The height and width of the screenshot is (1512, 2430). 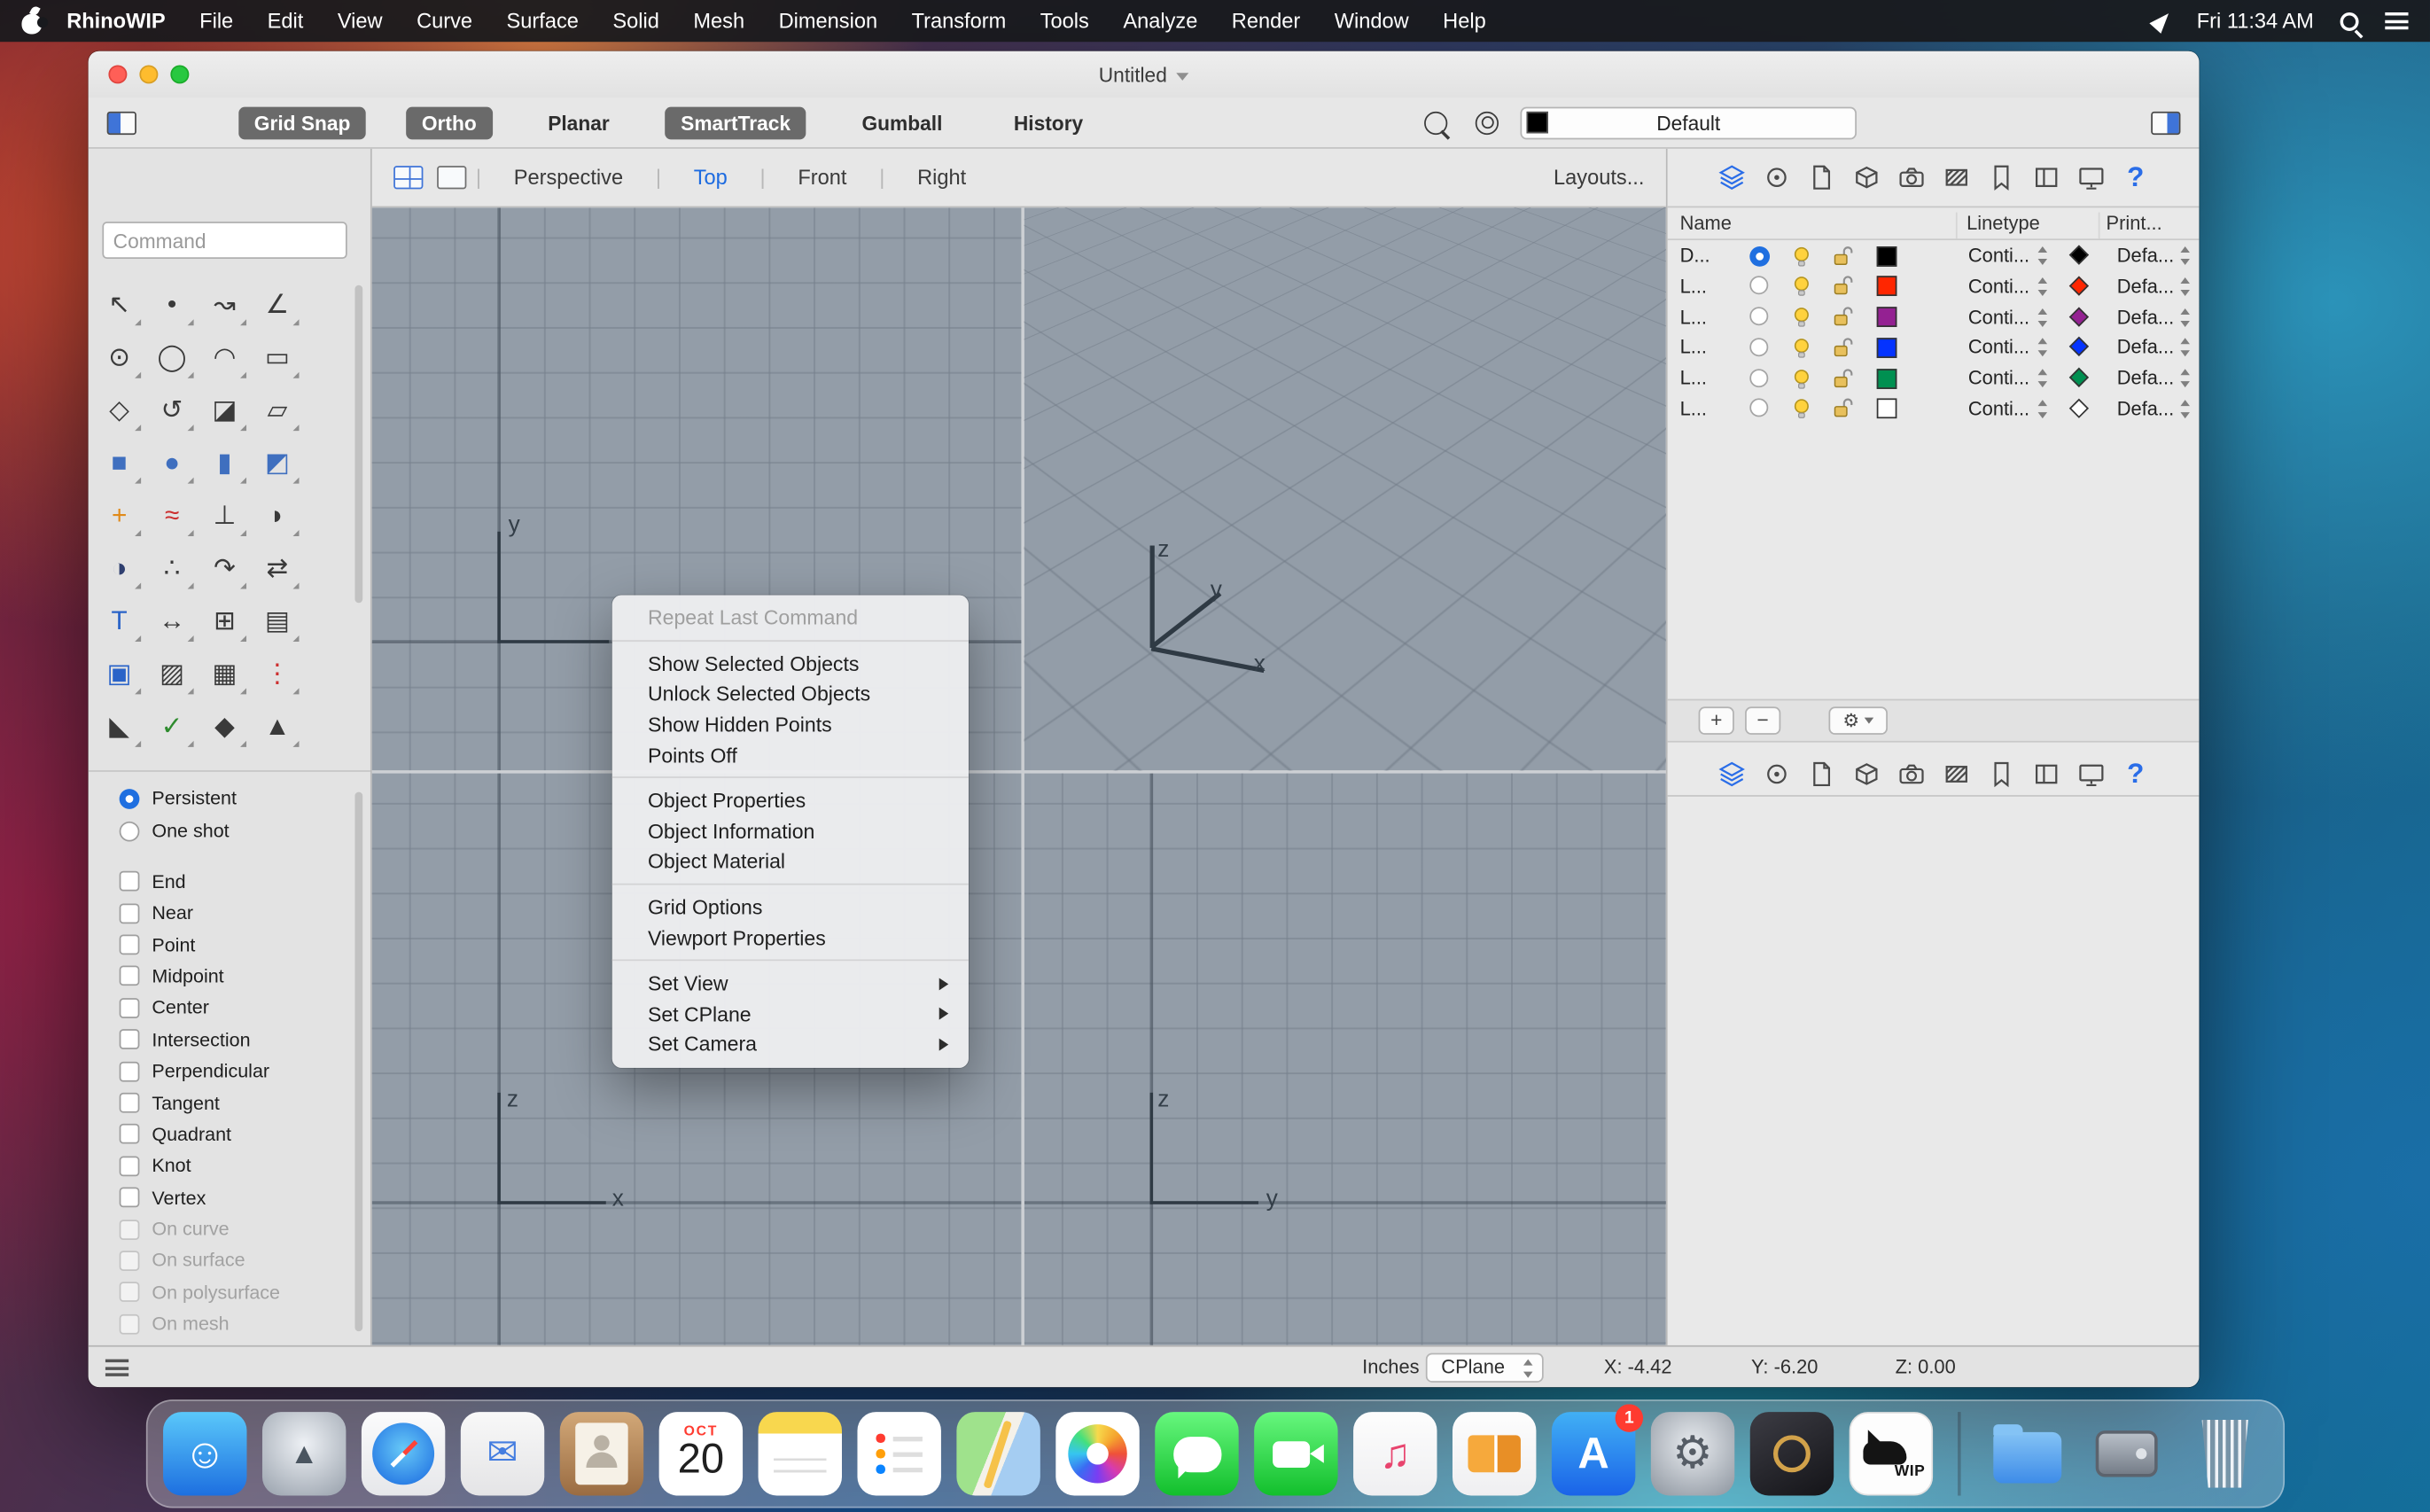 I want to click on context-menu-item-show-hidden-points: Show Hidden Points, so click(x=791, y=725).